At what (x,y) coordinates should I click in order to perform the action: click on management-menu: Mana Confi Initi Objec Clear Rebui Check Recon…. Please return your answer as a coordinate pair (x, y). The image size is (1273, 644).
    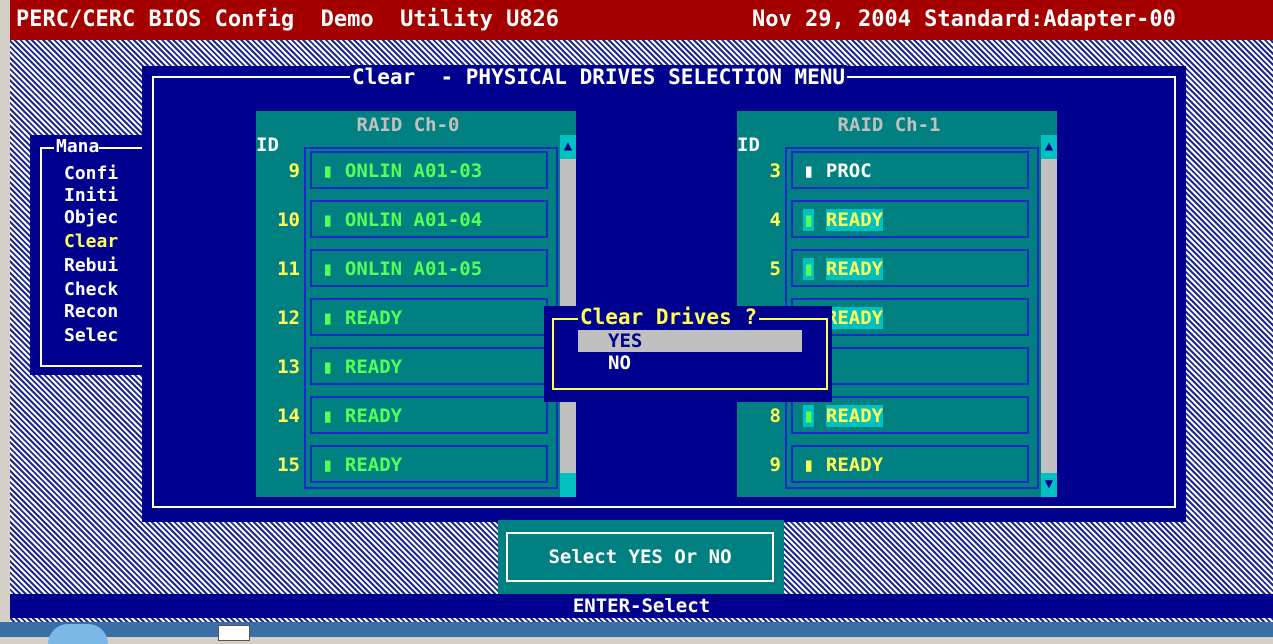
    Looking at the image, I should click on (112, 255).